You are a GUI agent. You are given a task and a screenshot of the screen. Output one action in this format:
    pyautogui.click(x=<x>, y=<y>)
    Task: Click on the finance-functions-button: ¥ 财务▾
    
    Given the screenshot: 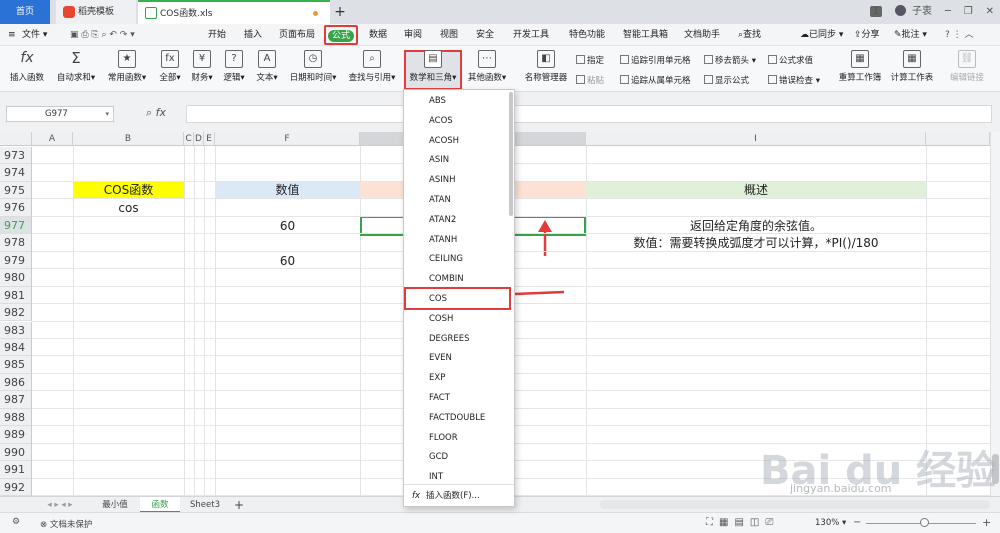 What is the action you would take?
    pyautogui.click(x=202, y=66)
    